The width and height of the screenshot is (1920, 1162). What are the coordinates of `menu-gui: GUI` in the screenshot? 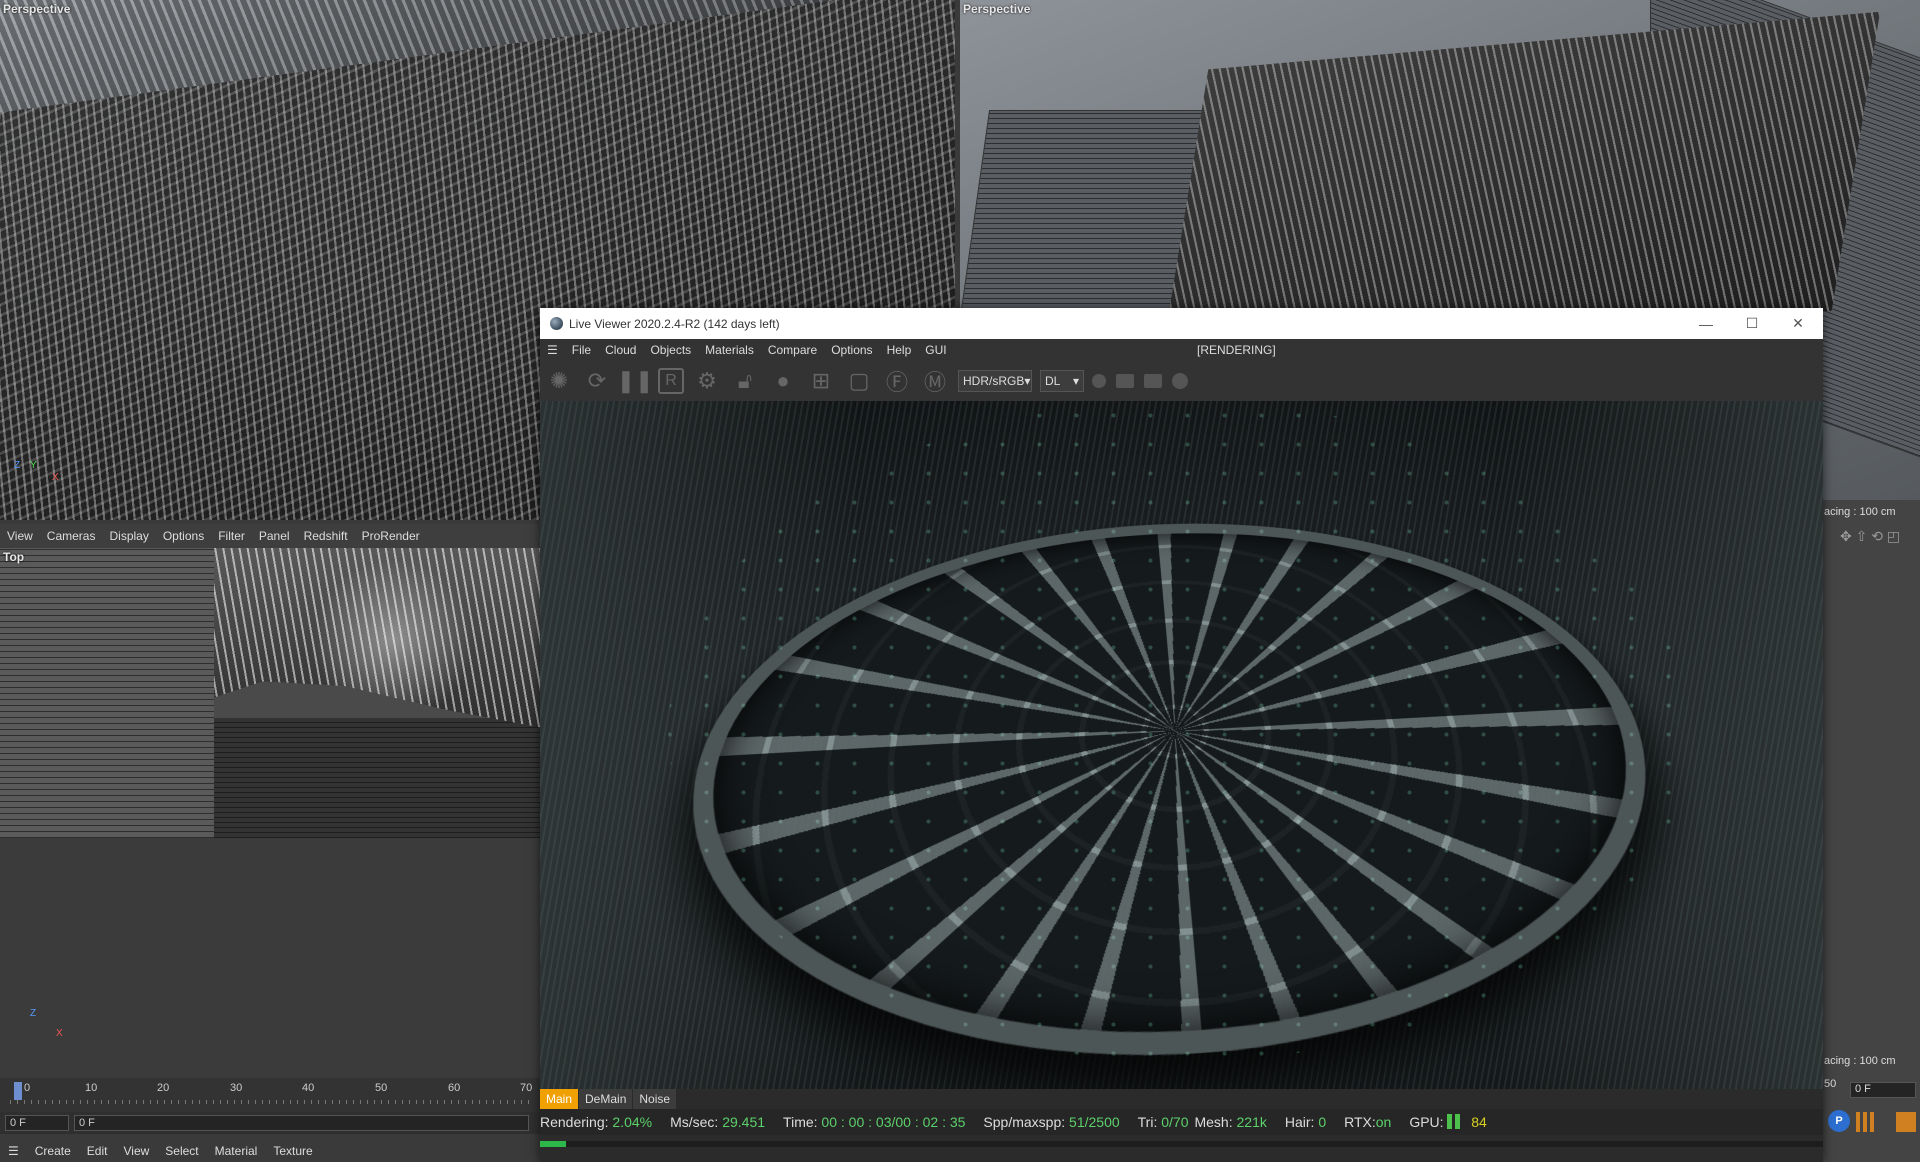 It's located at (935, 350).